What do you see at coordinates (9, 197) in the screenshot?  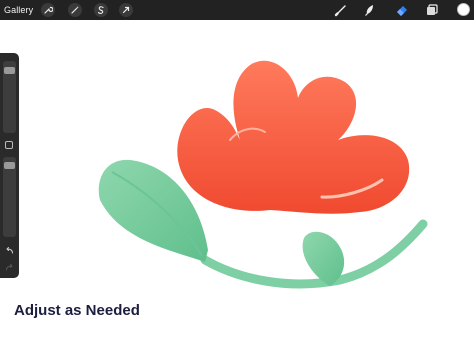 I see `opacity-slider` at bounding box center [9, 197].